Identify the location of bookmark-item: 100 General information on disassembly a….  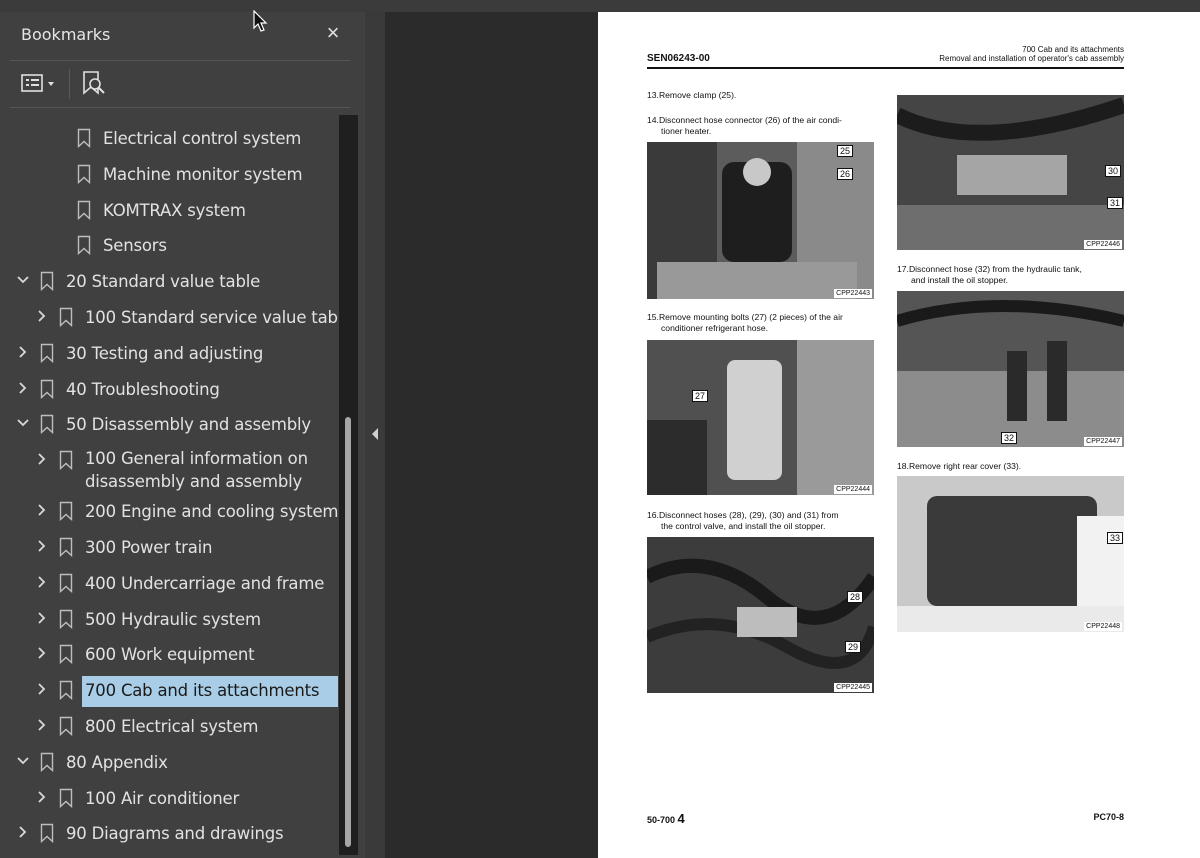
(170, 468).